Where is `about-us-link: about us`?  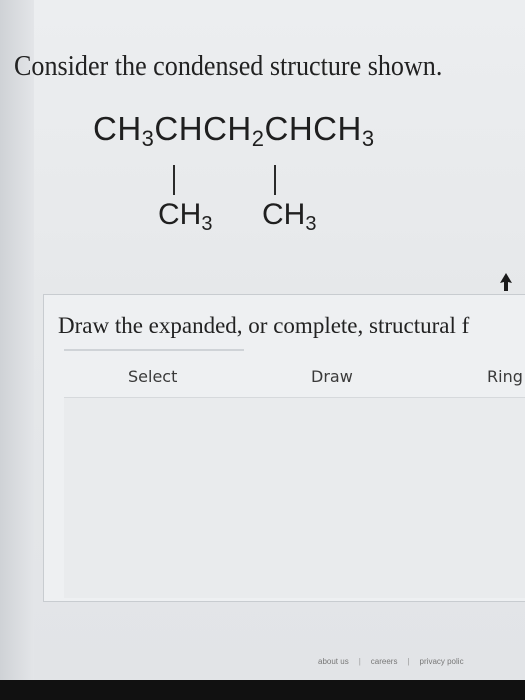 about-us-link: about us is located at coordinates (333, 661).